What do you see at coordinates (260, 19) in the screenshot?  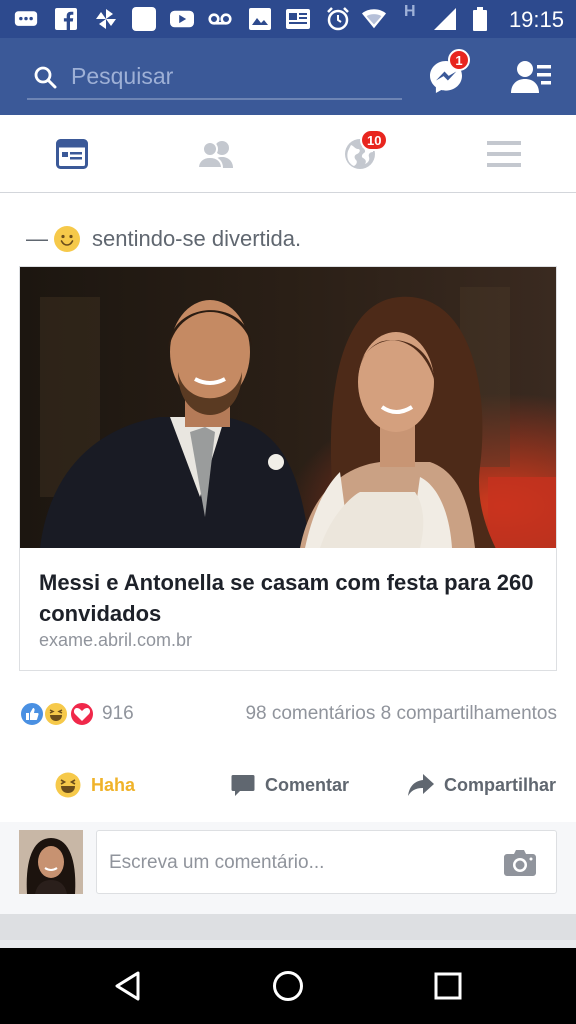 I see `gallery-icon` at bounding box center [260, 19].